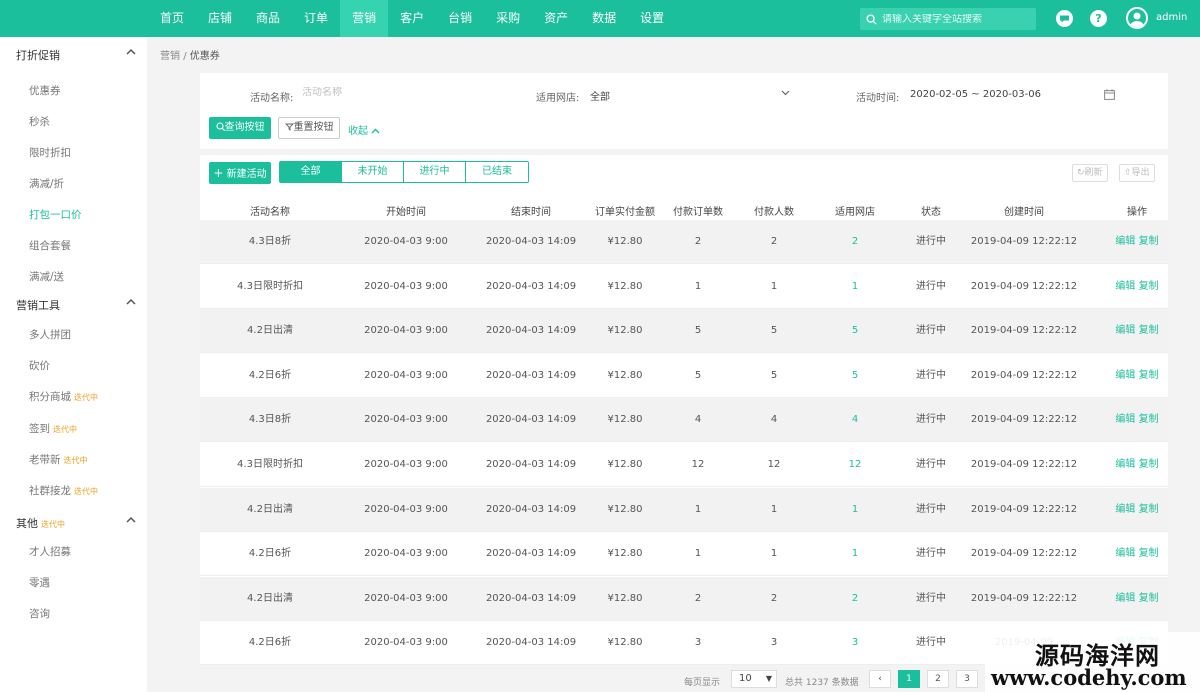 The image size is (1200, 692). What do you see at coordinates (1137, 18) in the screenshot?
I see `avatar` at bounding box center [1137, 18].